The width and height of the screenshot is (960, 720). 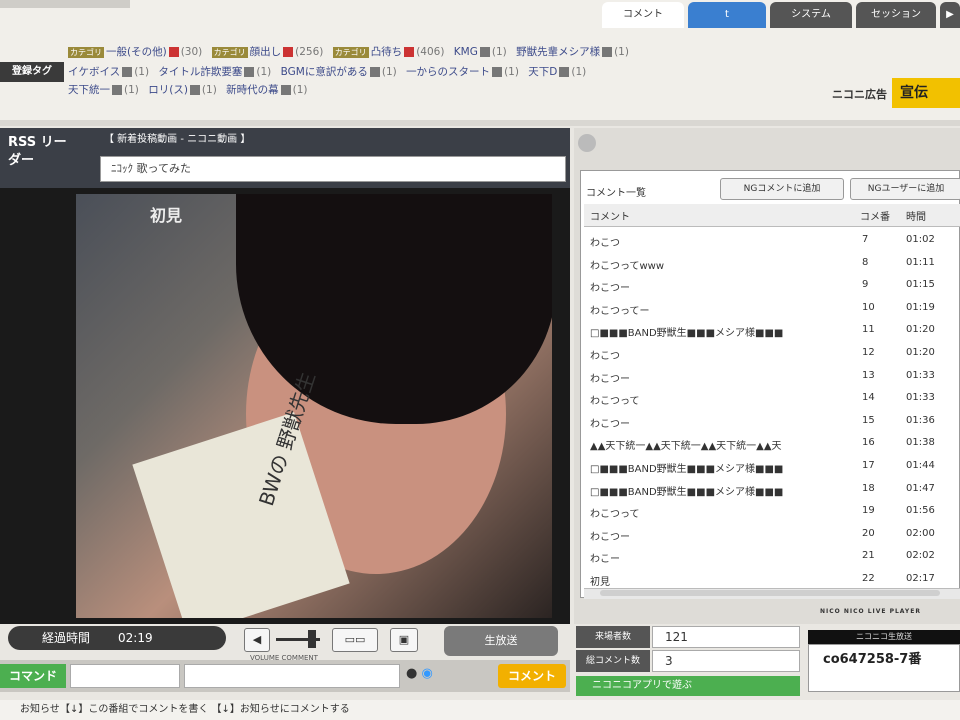 I want to click on speaker-icon: ◀, so click(x=257, y=640).